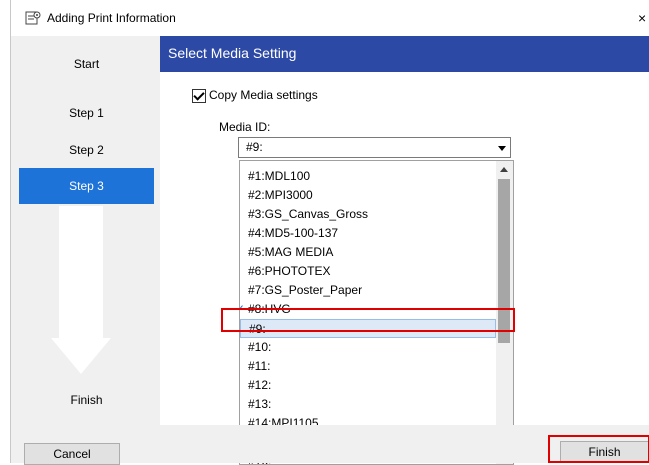  What do you see at coordinates (199, 96) in the screenshot?
I see `copy-media-checkbox` at bounding box center [199, 96].